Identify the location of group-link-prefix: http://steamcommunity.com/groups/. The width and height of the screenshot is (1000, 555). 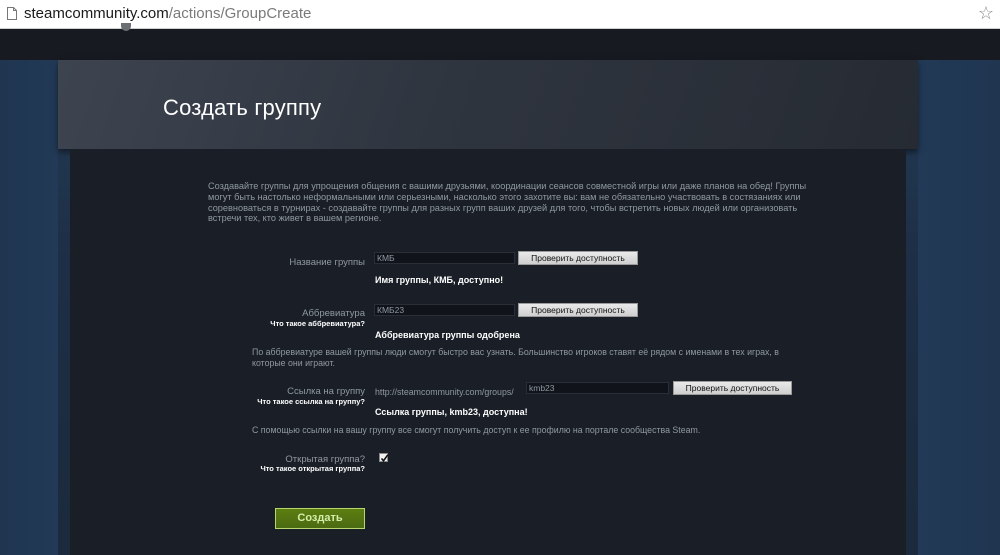
(444, 392).